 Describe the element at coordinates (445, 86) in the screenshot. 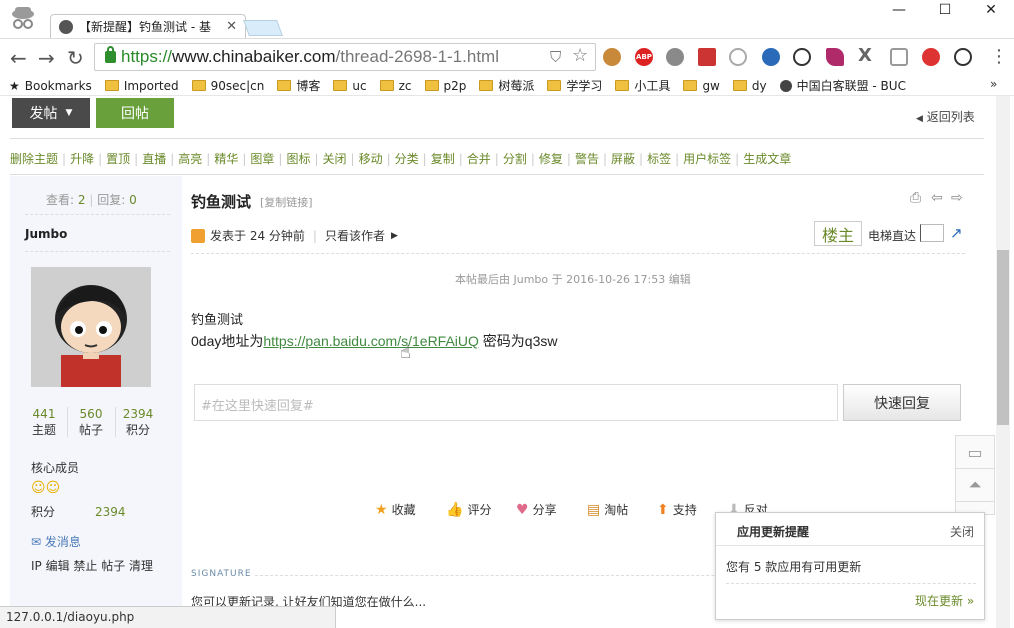

I see `bookmark-item: p2p` at that location.